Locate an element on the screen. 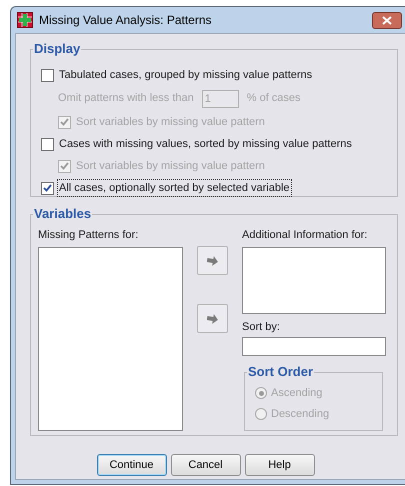  list-label: Missing Patterns for: is located at coordinates (89, 235).